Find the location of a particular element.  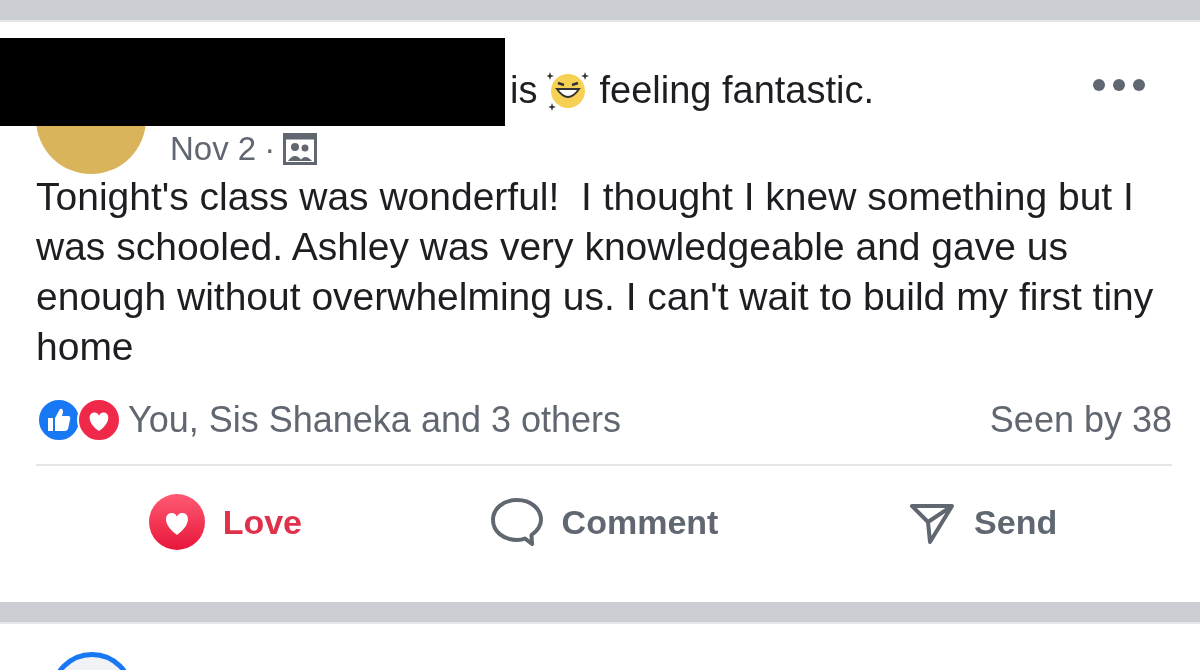

love-button: Love is located at coordinates (225, 522).